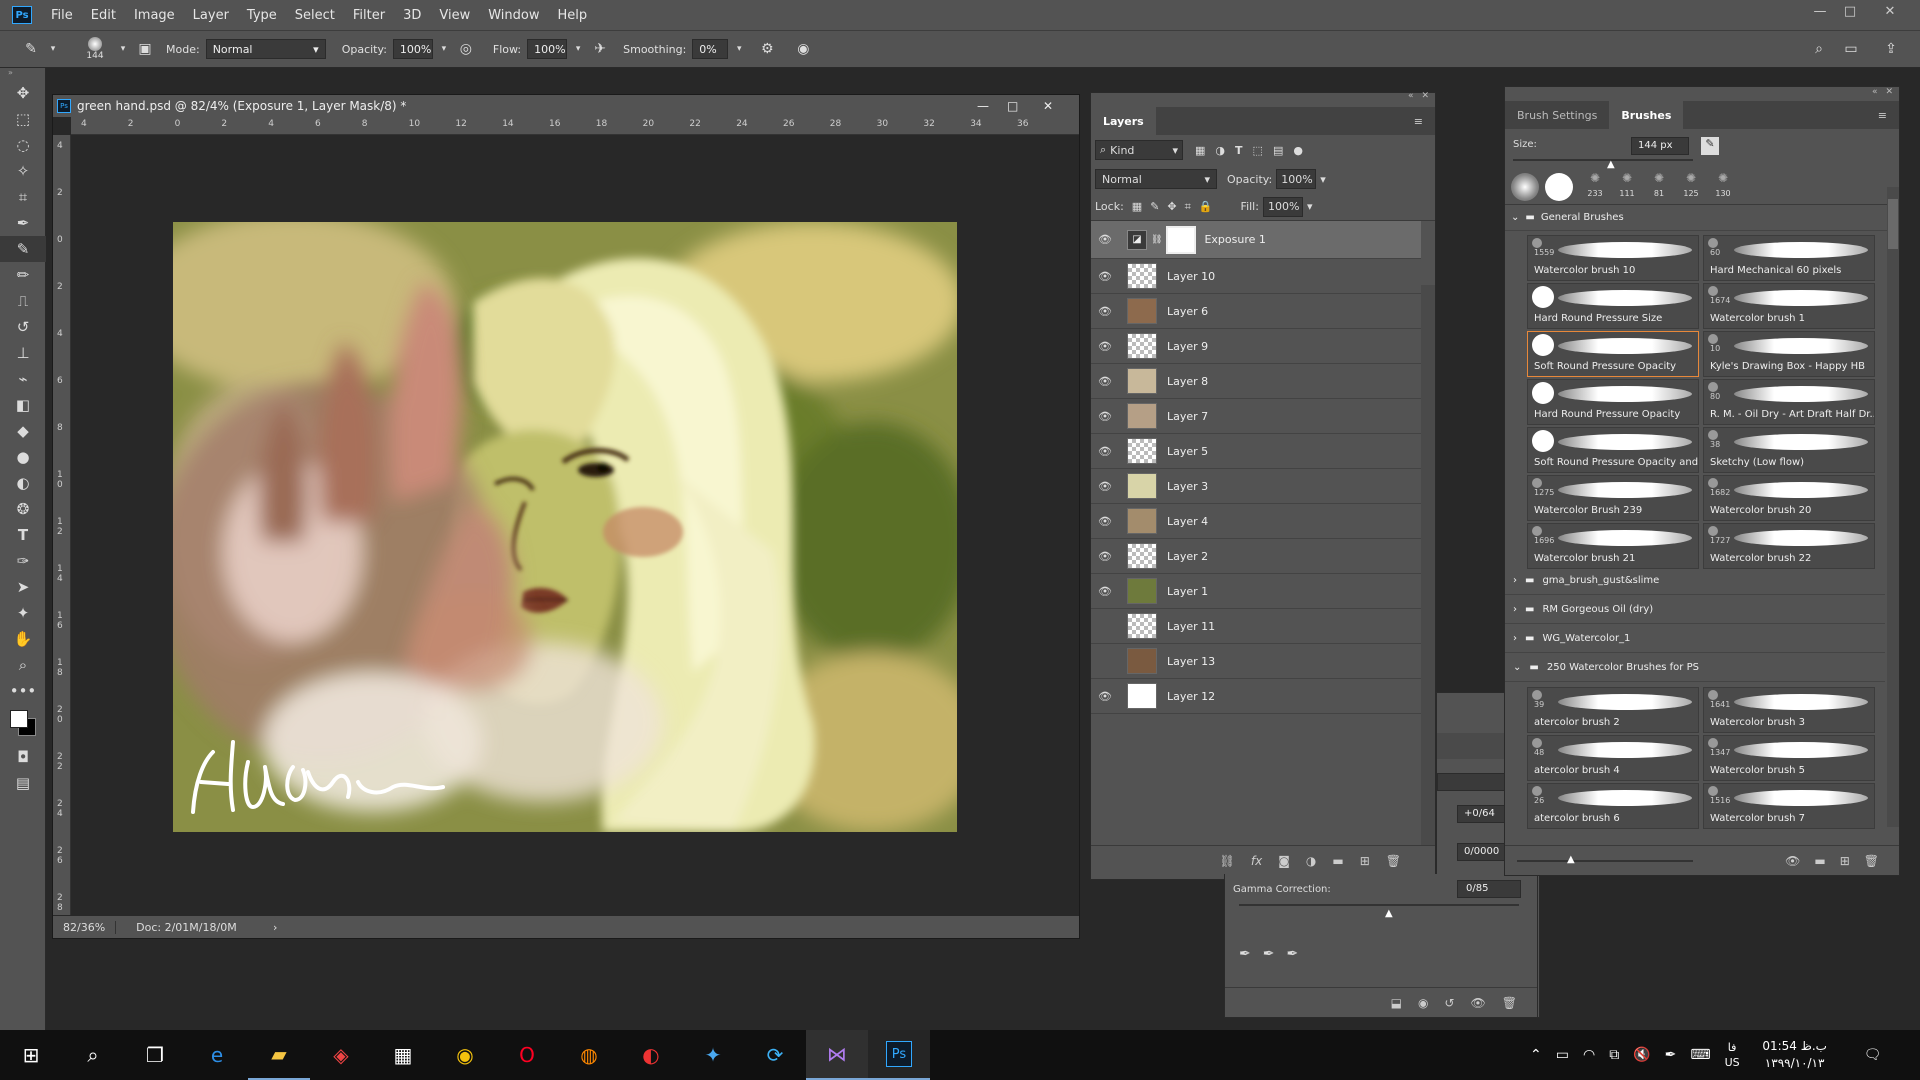  Describe the element at coordinates (1181, 239) in the screenshot. I see `layer-mask-thumbnail` at that location.